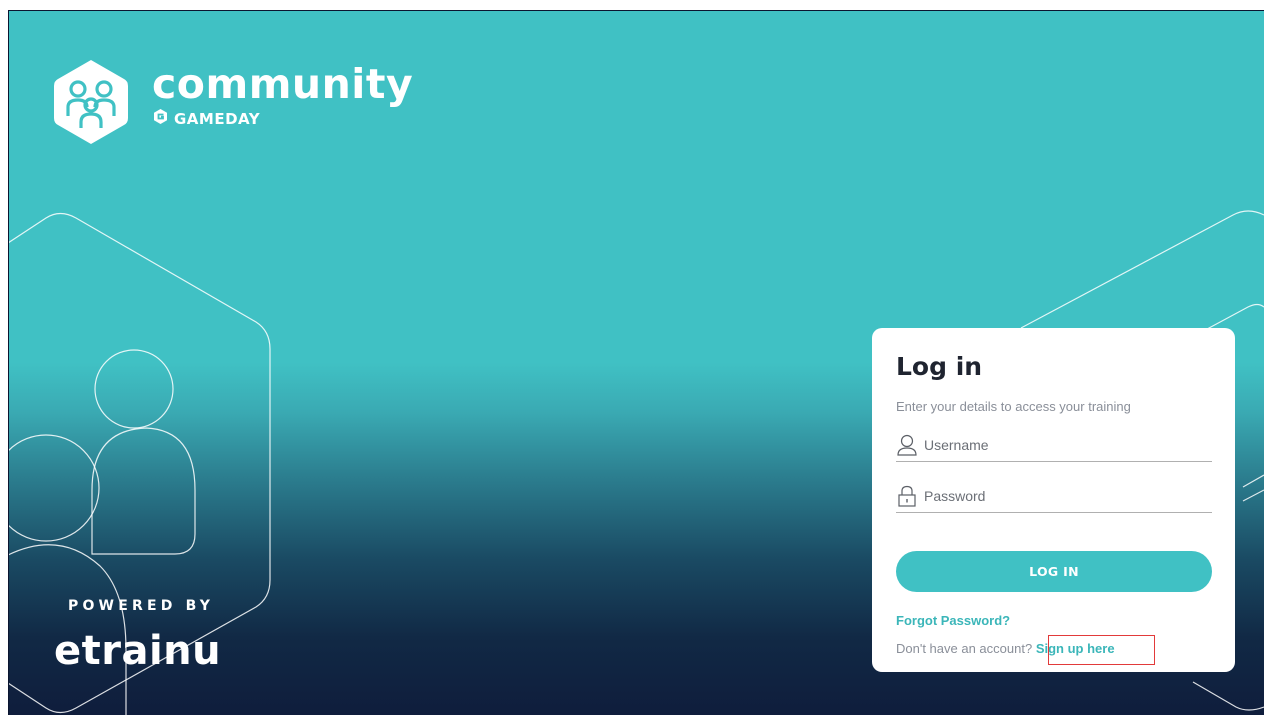 The width and height of the screenshot is (1264, 715). I want to click on password-input, so click(1059, 495).